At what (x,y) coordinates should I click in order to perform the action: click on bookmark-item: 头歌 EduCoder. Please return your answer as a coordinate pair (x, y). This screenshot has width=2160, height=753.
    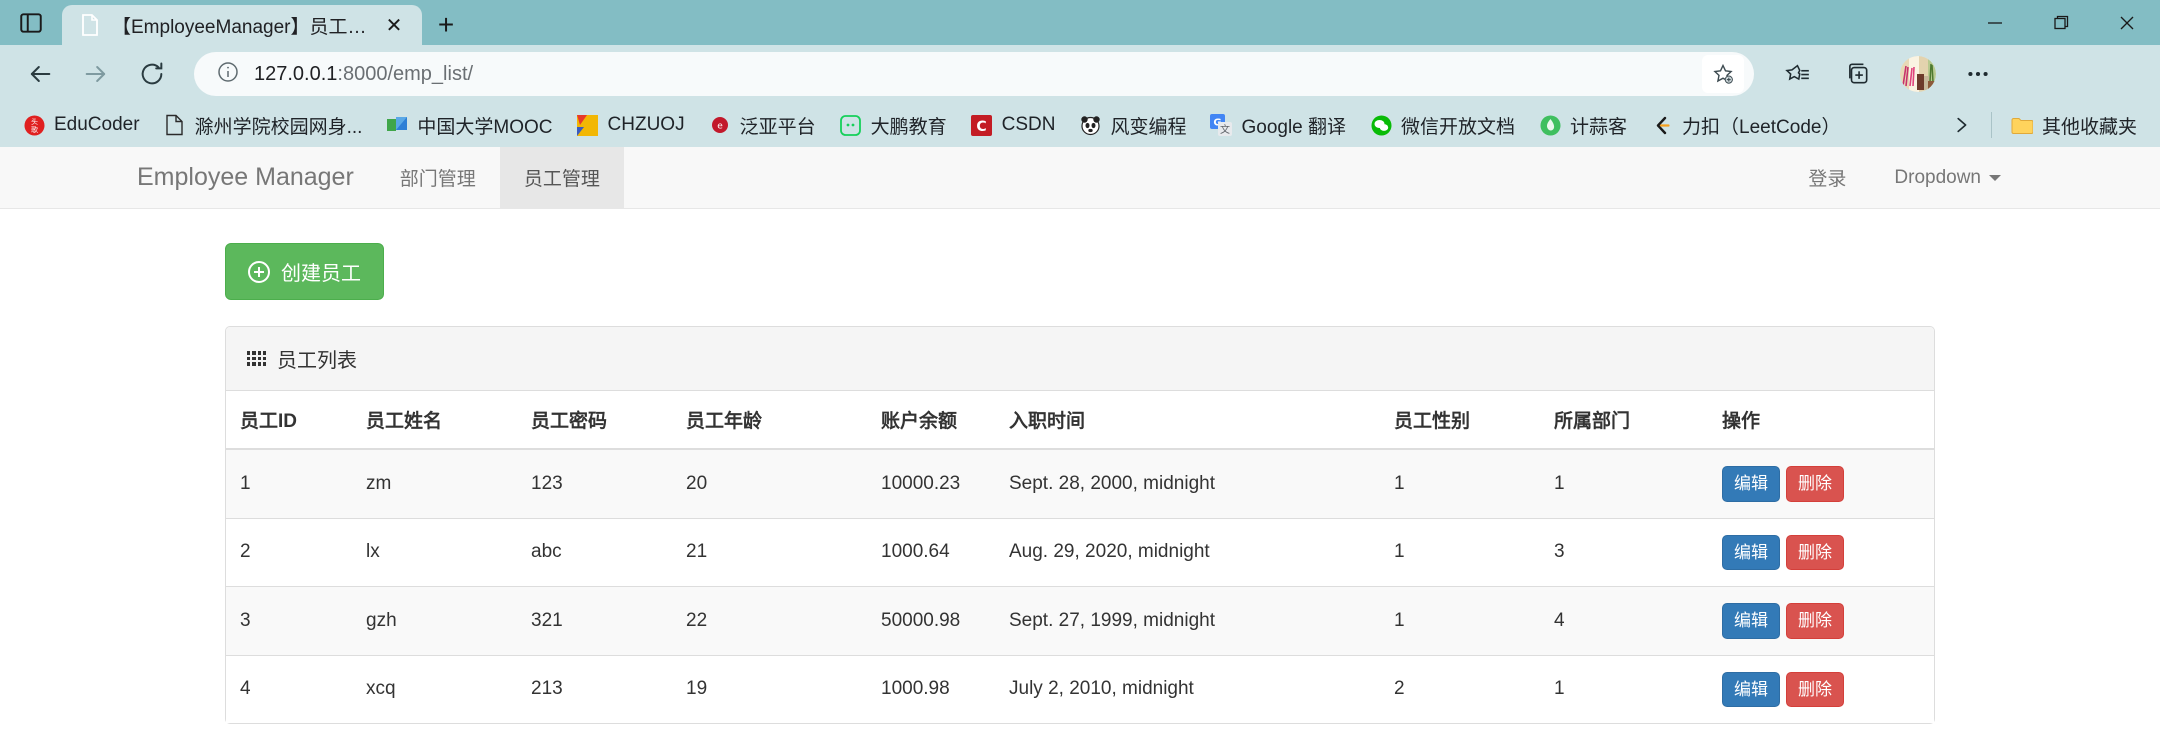
    Looking at the image, I should click on (81, 125).